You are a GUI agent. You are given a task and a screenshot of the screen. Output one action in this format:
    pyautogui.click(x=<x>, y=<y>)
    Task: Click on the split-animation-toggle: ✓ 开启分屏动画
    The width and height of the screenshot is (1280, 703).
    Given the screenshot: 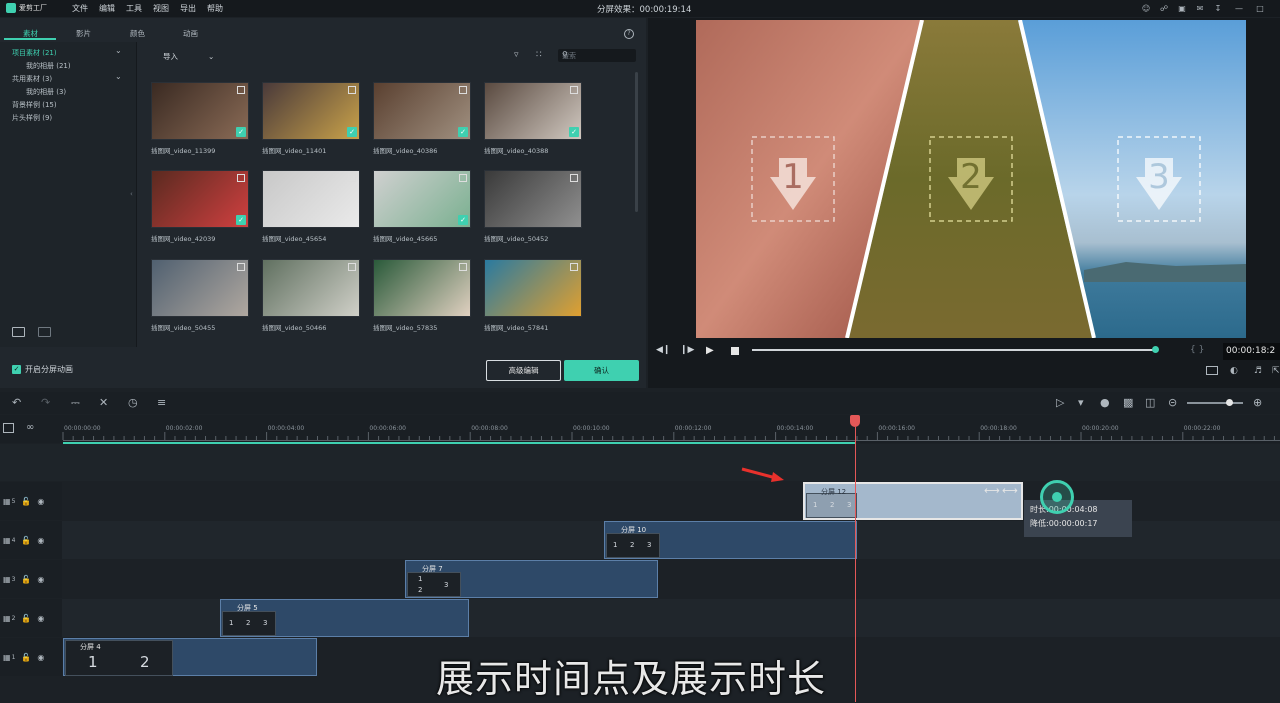 What is the action you would take?
    pyautogui.click(x=42, y=369)
    